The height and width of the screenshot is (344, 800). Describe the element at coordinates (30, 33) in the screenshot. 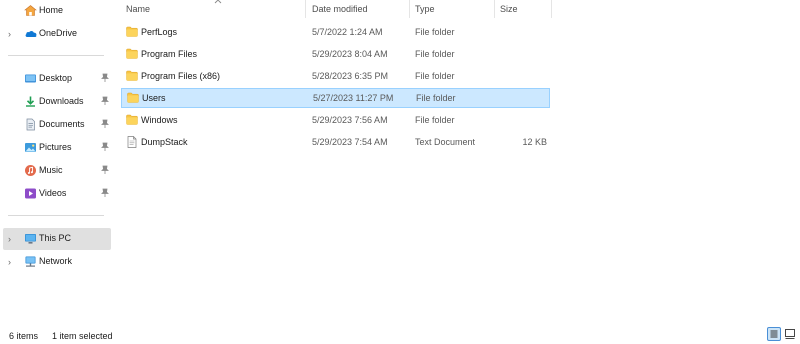

I see `cloud-icon` at that location.